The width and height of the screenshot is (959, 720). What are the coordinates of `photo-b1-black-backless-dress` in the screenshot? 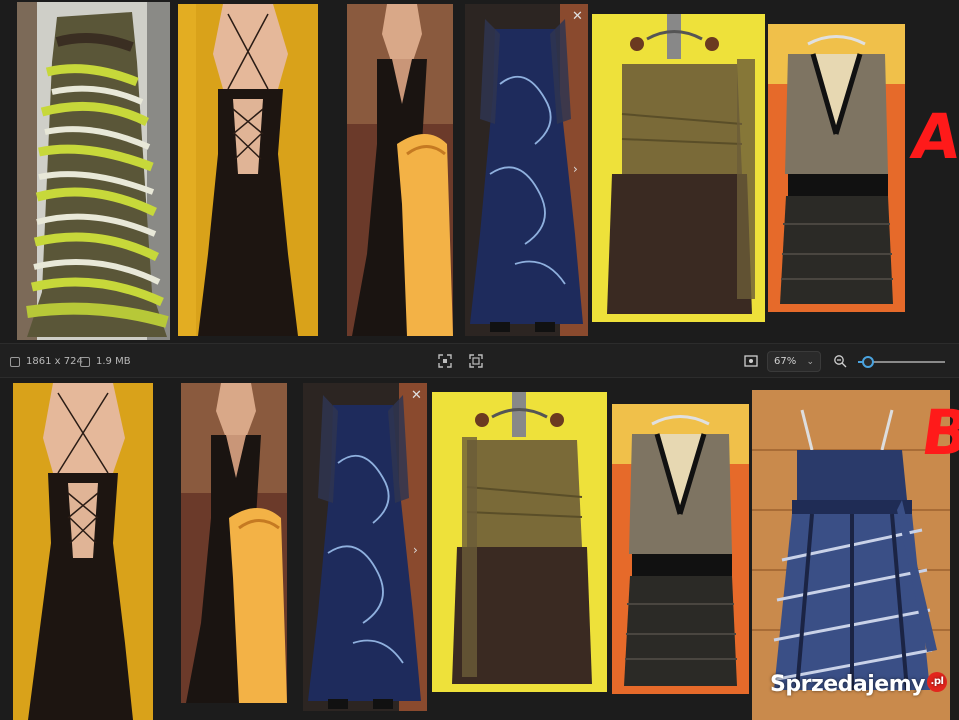 It's located at (83, 551).